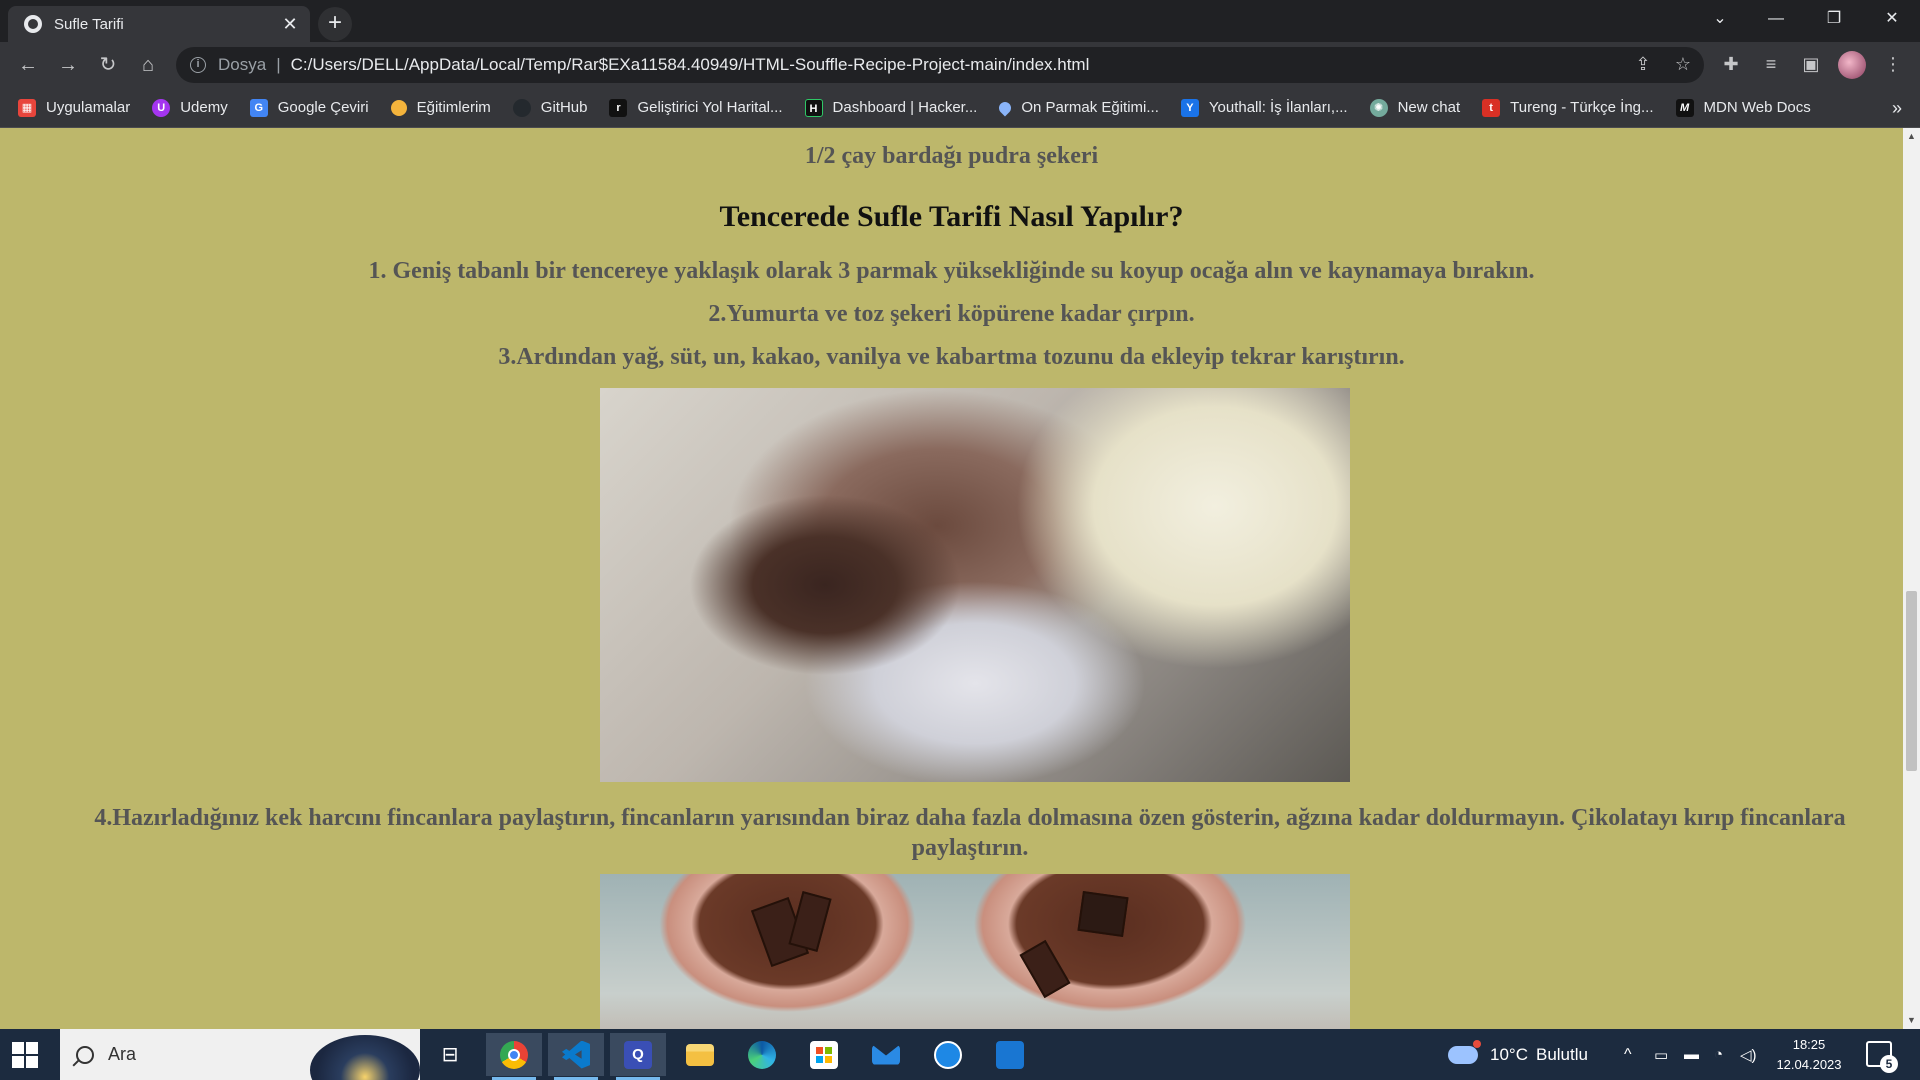 Image resolution: width=1920 pixels, height=1080 pixels. What do you see at coordinates (1429, 107) in the screenshot?
I see `bookmark-label: New chat` at bounding box center [1429, 107].